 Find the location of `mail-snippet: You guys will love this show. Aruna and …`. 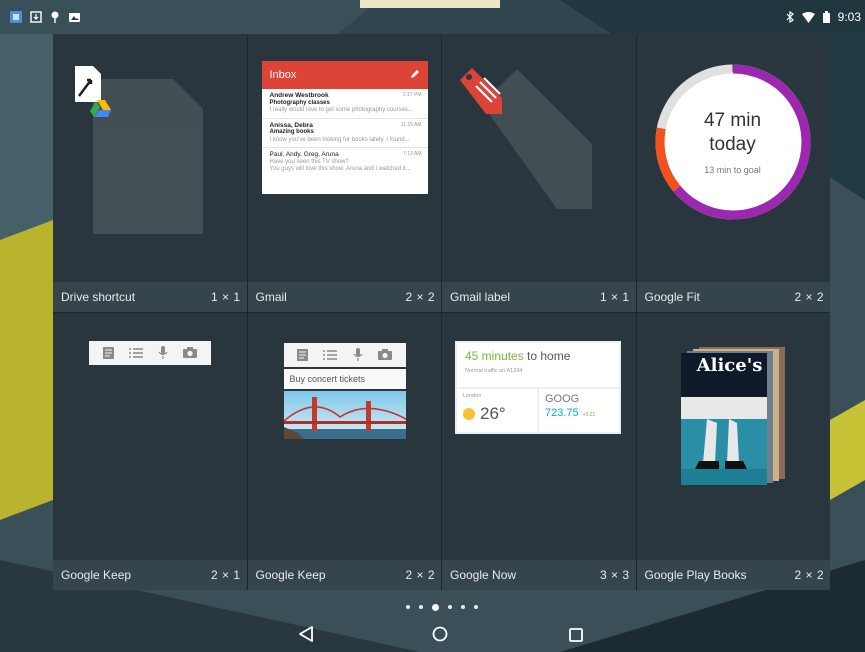

mail-snippet: You guys will love this show. Aruna and … is located at coordinates (340, 169).